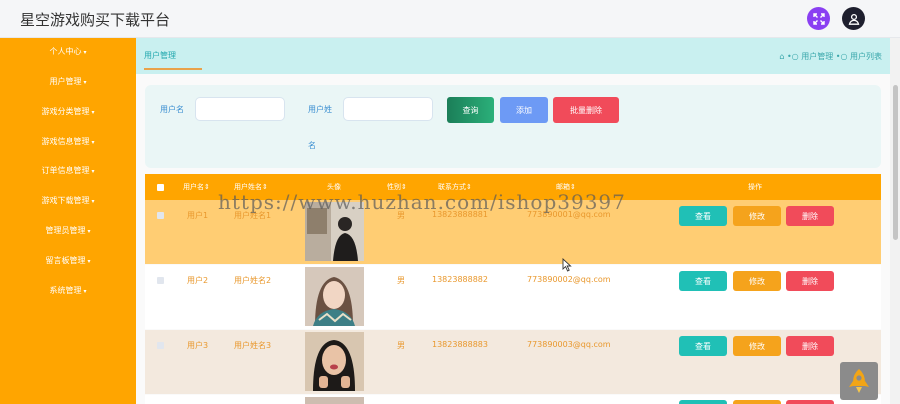 The image size is (900, 404). I want to click on cell-phone: 13823888882, so click(460, 279).